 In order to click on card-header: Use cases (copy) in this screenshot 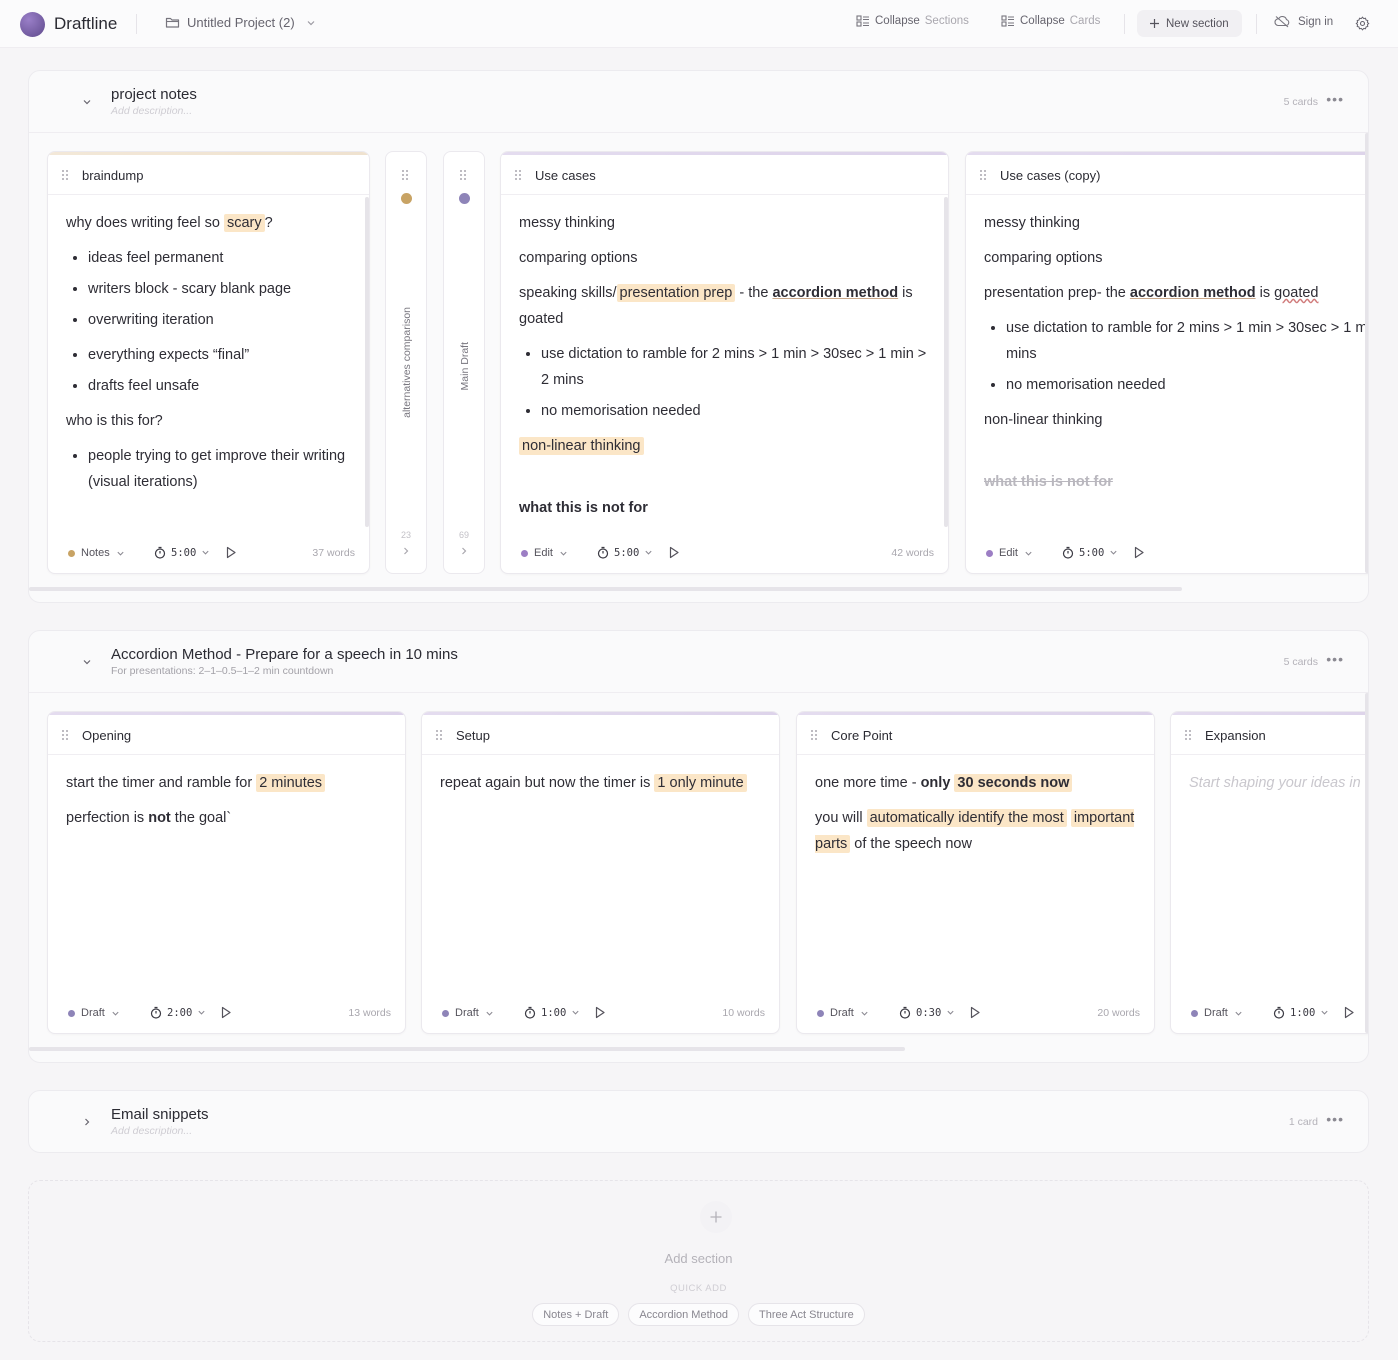, I will do `click(1167, 175)`.